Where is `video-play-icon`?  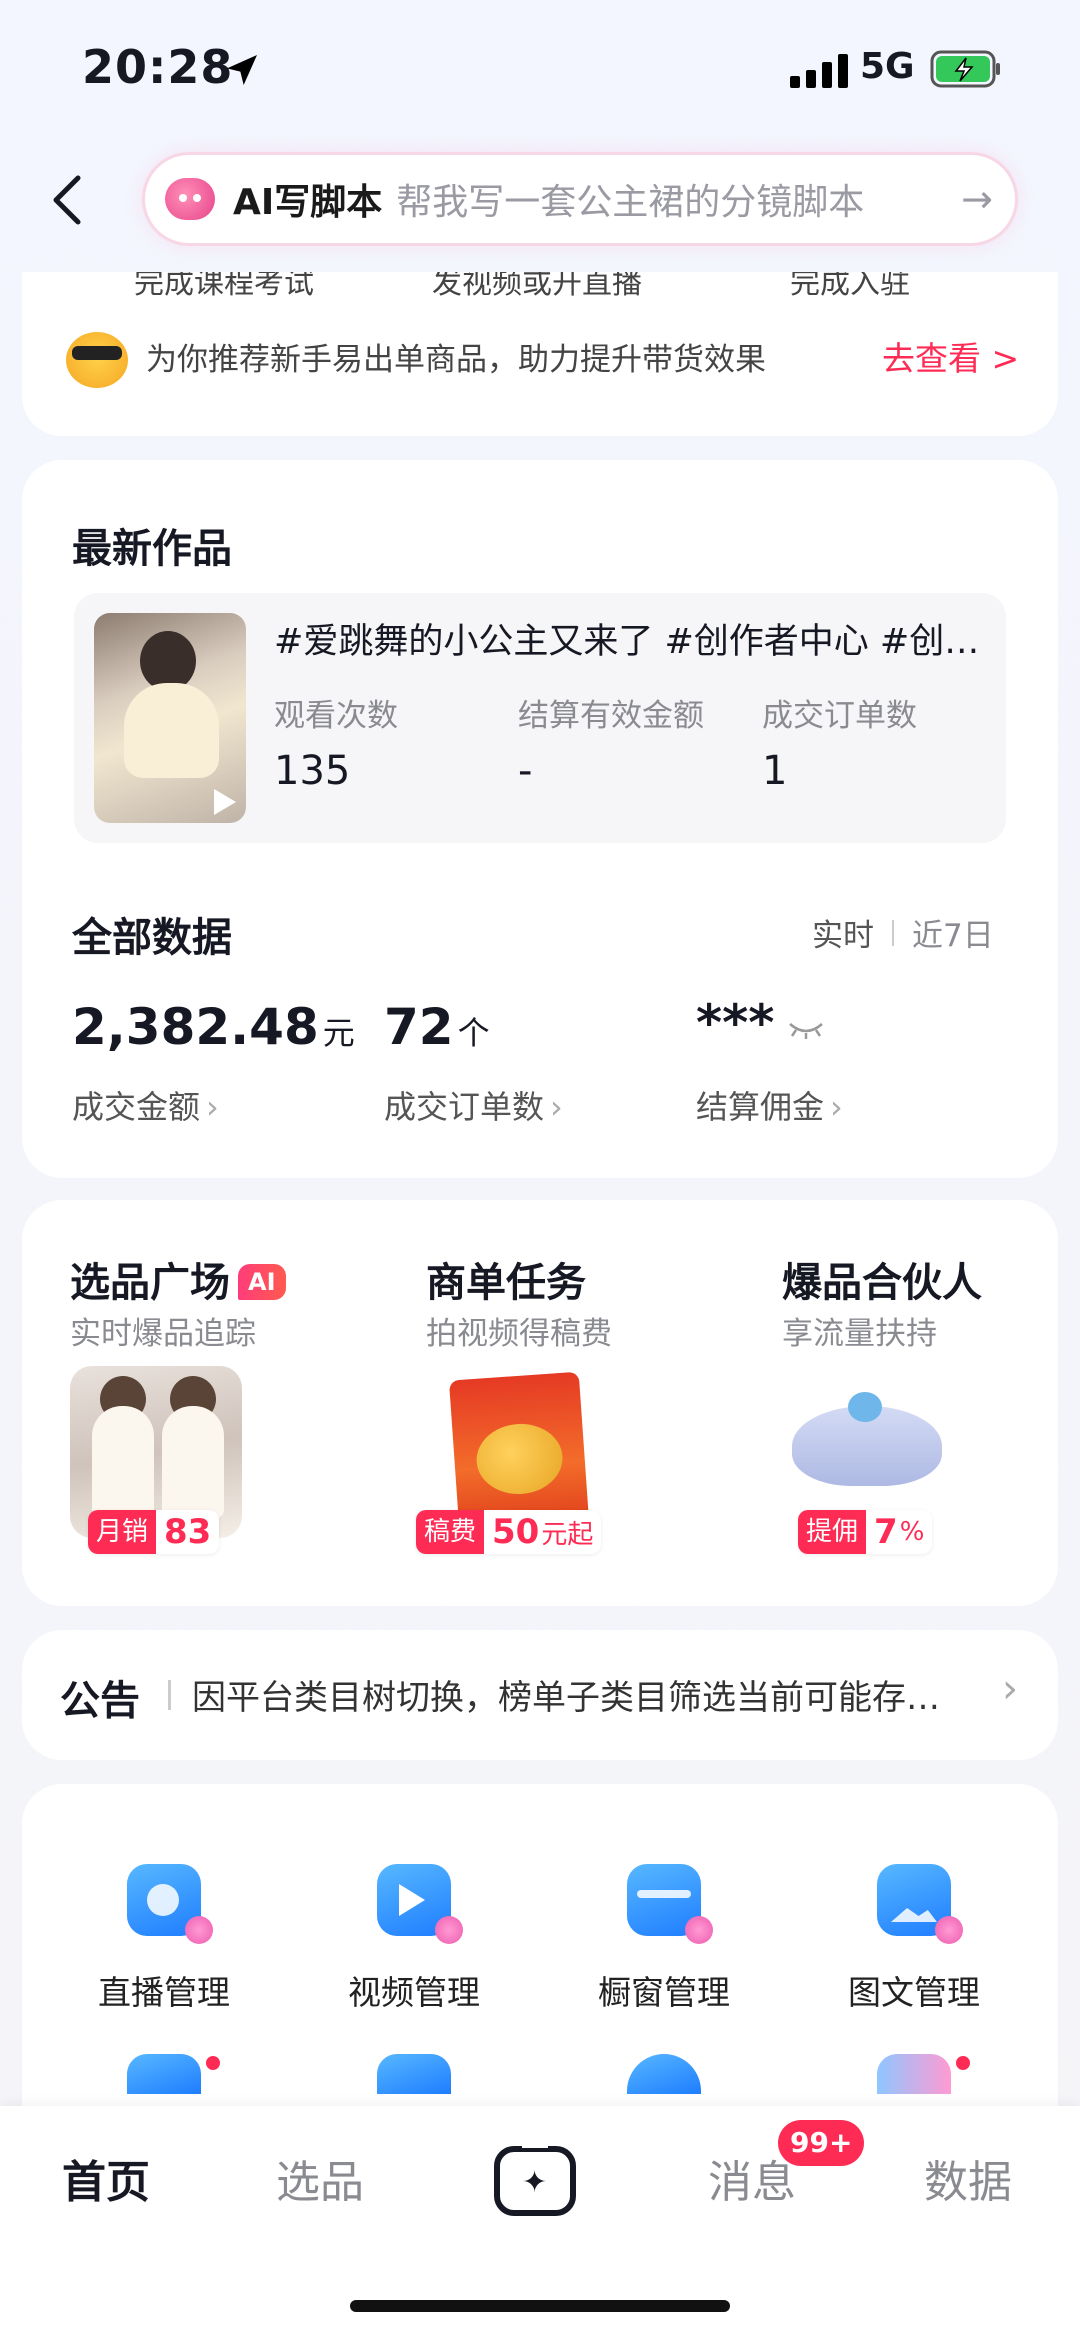
video-play-icon is located at coordinates (420, 1904).